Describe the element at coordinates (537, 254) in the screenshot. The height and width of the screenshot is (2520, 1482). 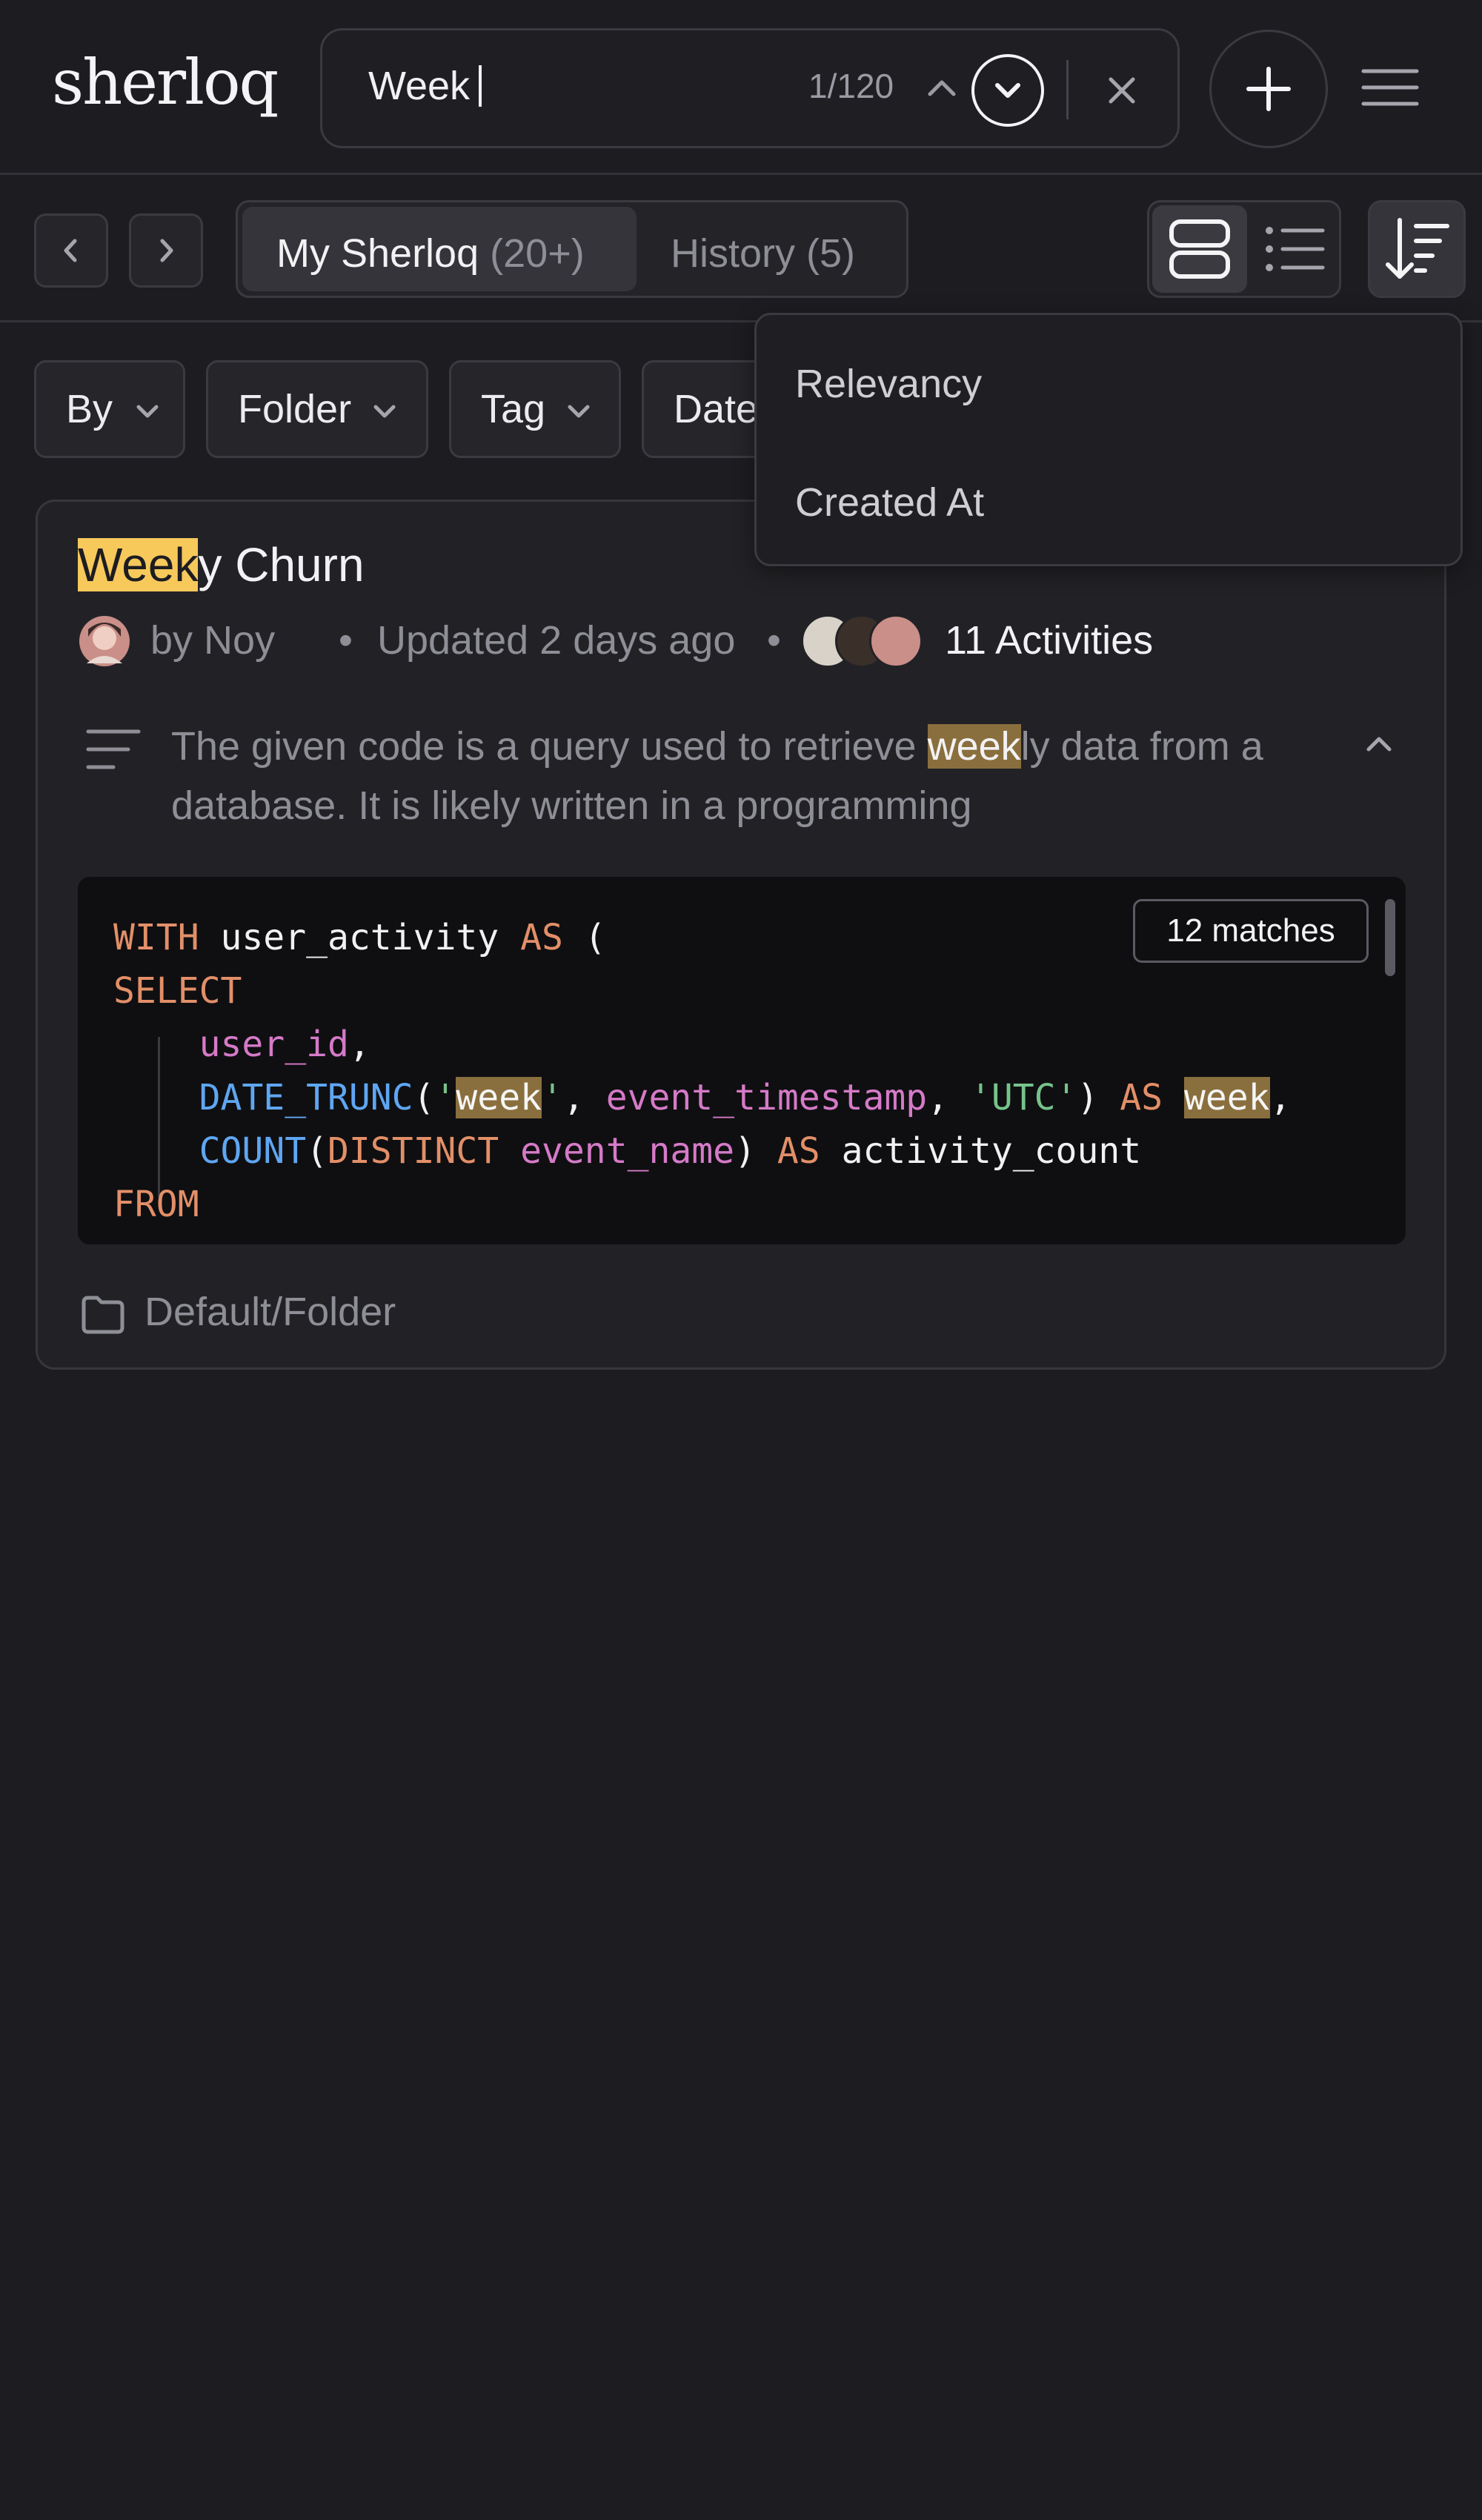
I see `tab-count: (20+)` at that location.